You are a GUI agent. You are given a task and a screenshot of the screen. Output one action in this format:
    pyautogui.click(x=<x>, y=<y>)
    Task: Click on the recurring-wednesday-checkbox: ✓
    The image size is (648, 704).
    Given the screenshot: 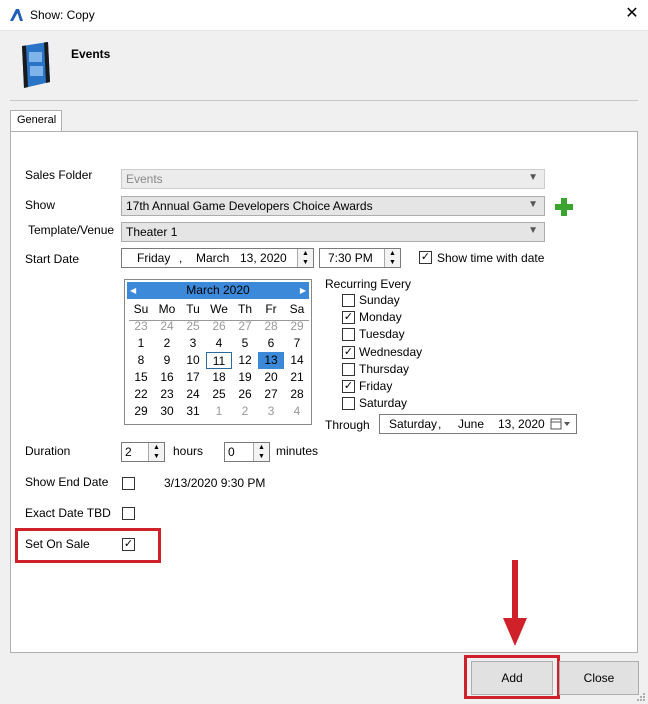 What is the action you would take?
    pyautogui.click(x=348, y=352)
    